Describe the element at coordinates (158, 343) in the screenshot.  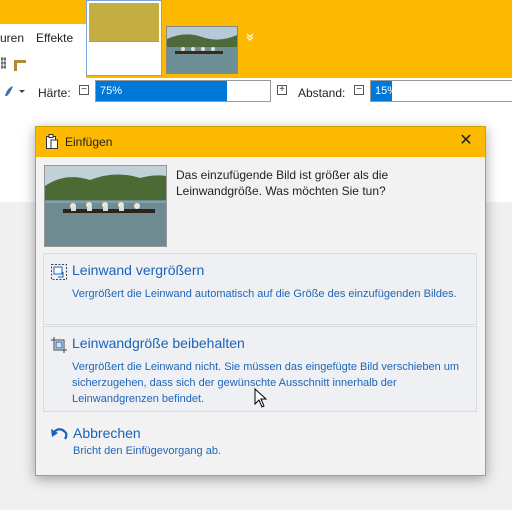
I see `keep-canvas-size-title: Leinwandgröße beibehalten` at that location.